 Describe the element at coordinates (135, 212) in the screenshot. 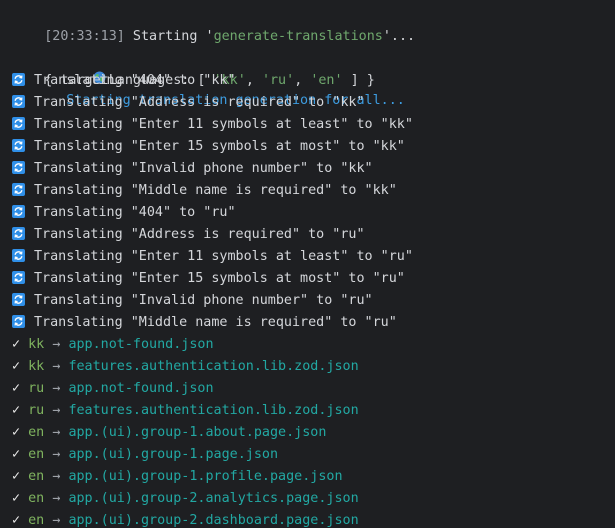

I see `translating-text: Translating "404" to "ru"` at that location.